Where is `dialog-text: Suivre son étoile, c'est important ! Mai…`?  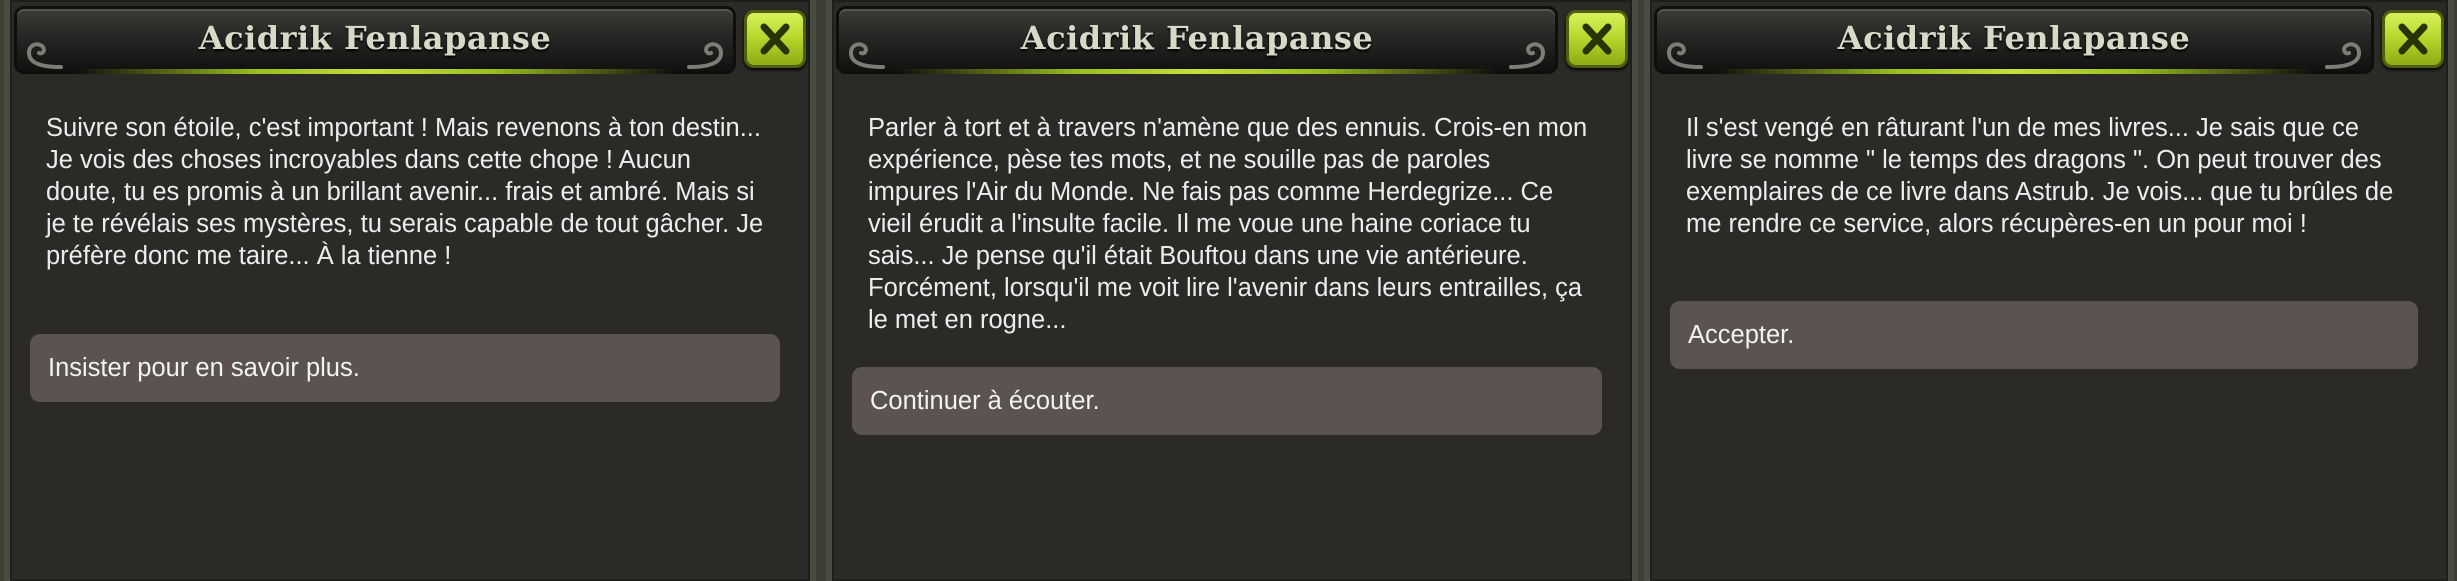 dialog-text: Suivre son étoile, c'est important ! Mai… is located at coordinates (405, 192).